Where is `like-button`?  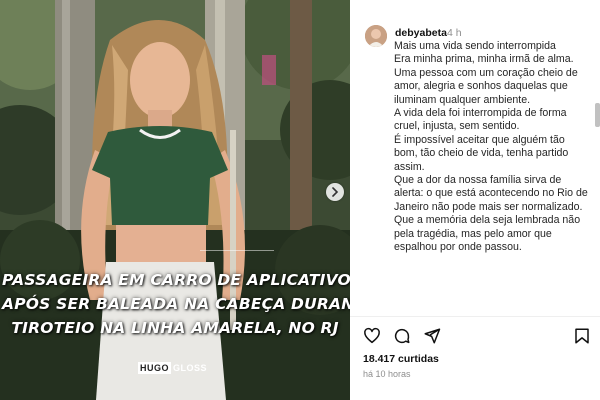
like-button is located at coordinates (372, 336).